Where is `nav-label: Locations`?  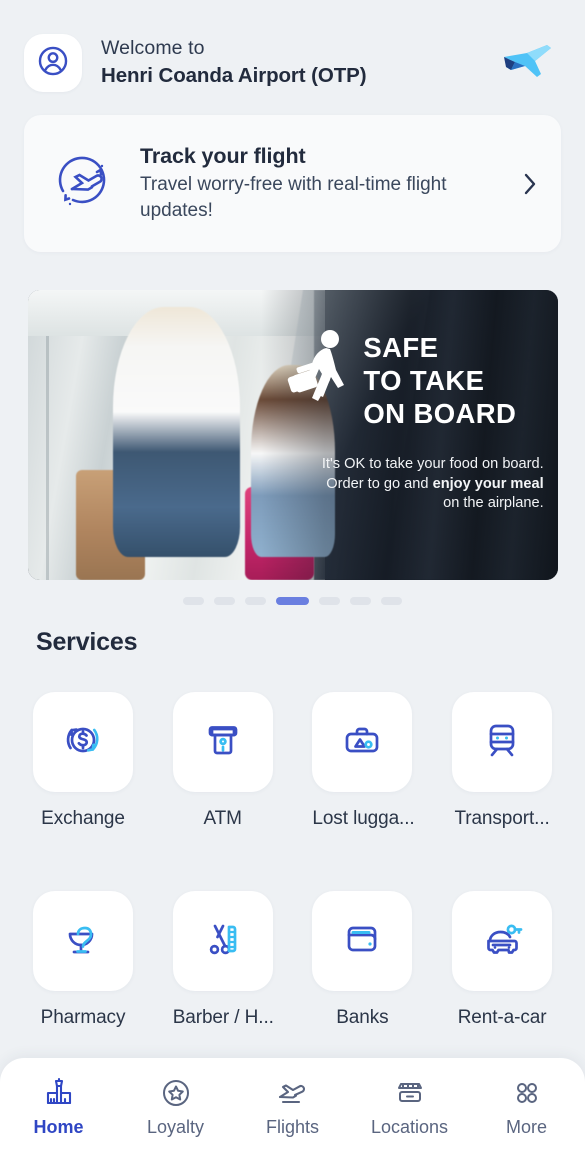
nav-label: Locations is located at coordinates (409, 1127).